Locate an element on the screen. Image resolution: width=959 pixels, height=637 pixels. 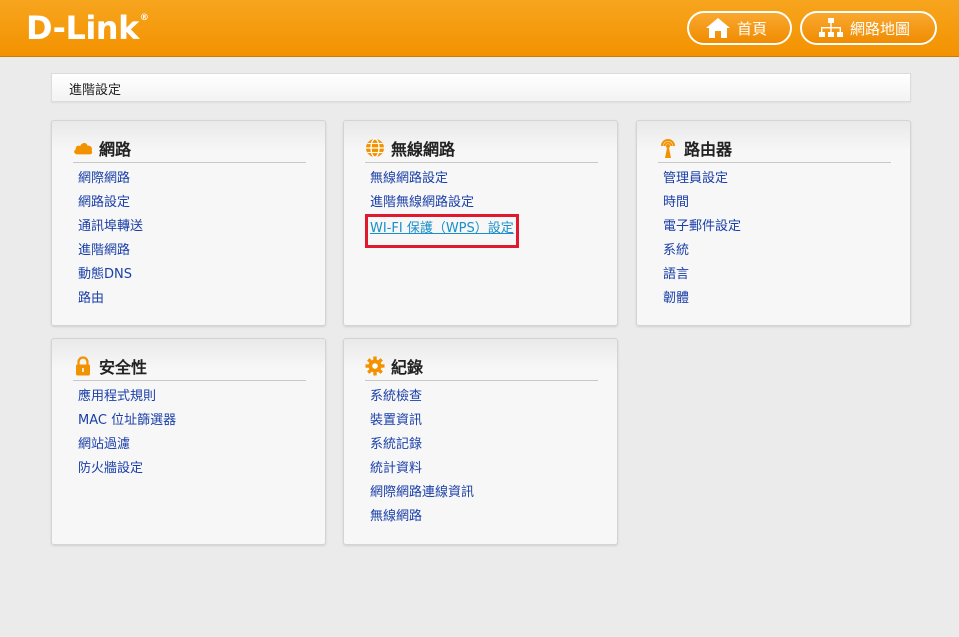
link-time: 時間 is located at coordinates (702, 205).